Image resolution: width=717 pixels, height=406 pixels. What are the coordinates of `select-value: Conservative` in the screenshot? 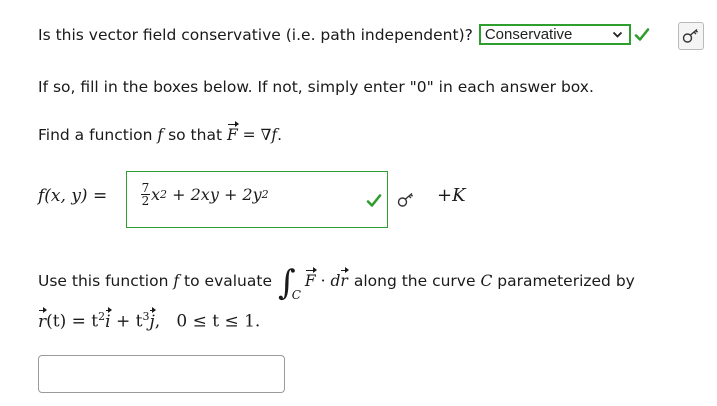 It's located at (528, 34).